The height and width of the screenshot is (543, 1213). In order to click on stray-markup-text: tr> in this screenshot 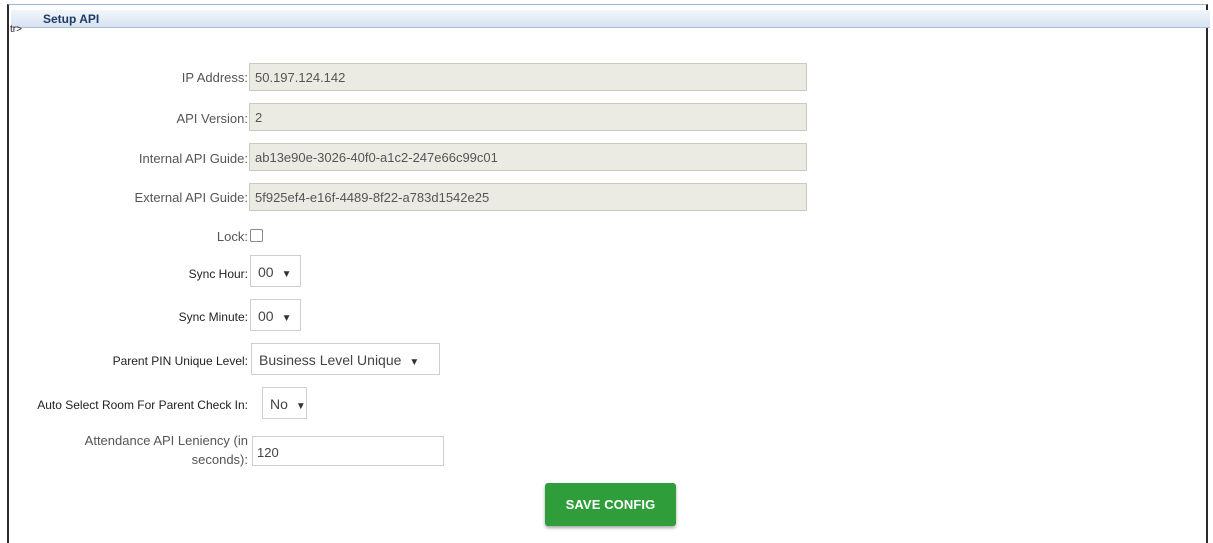, I will do `click(16, 29)`.